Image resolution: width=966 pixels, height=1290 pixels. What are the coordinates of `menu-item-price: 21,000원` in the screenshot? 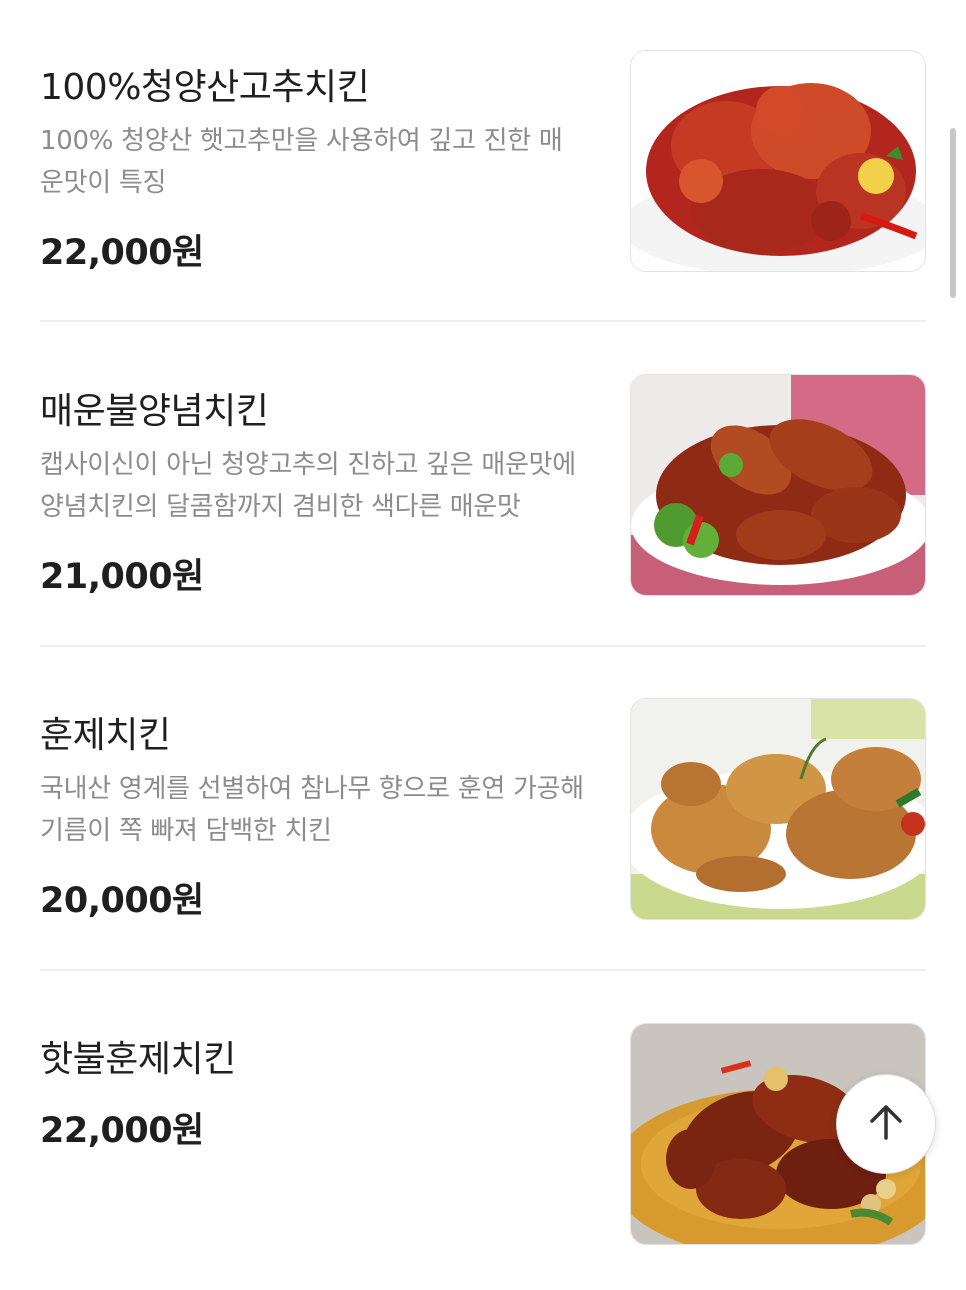 It's located at (122, 577).